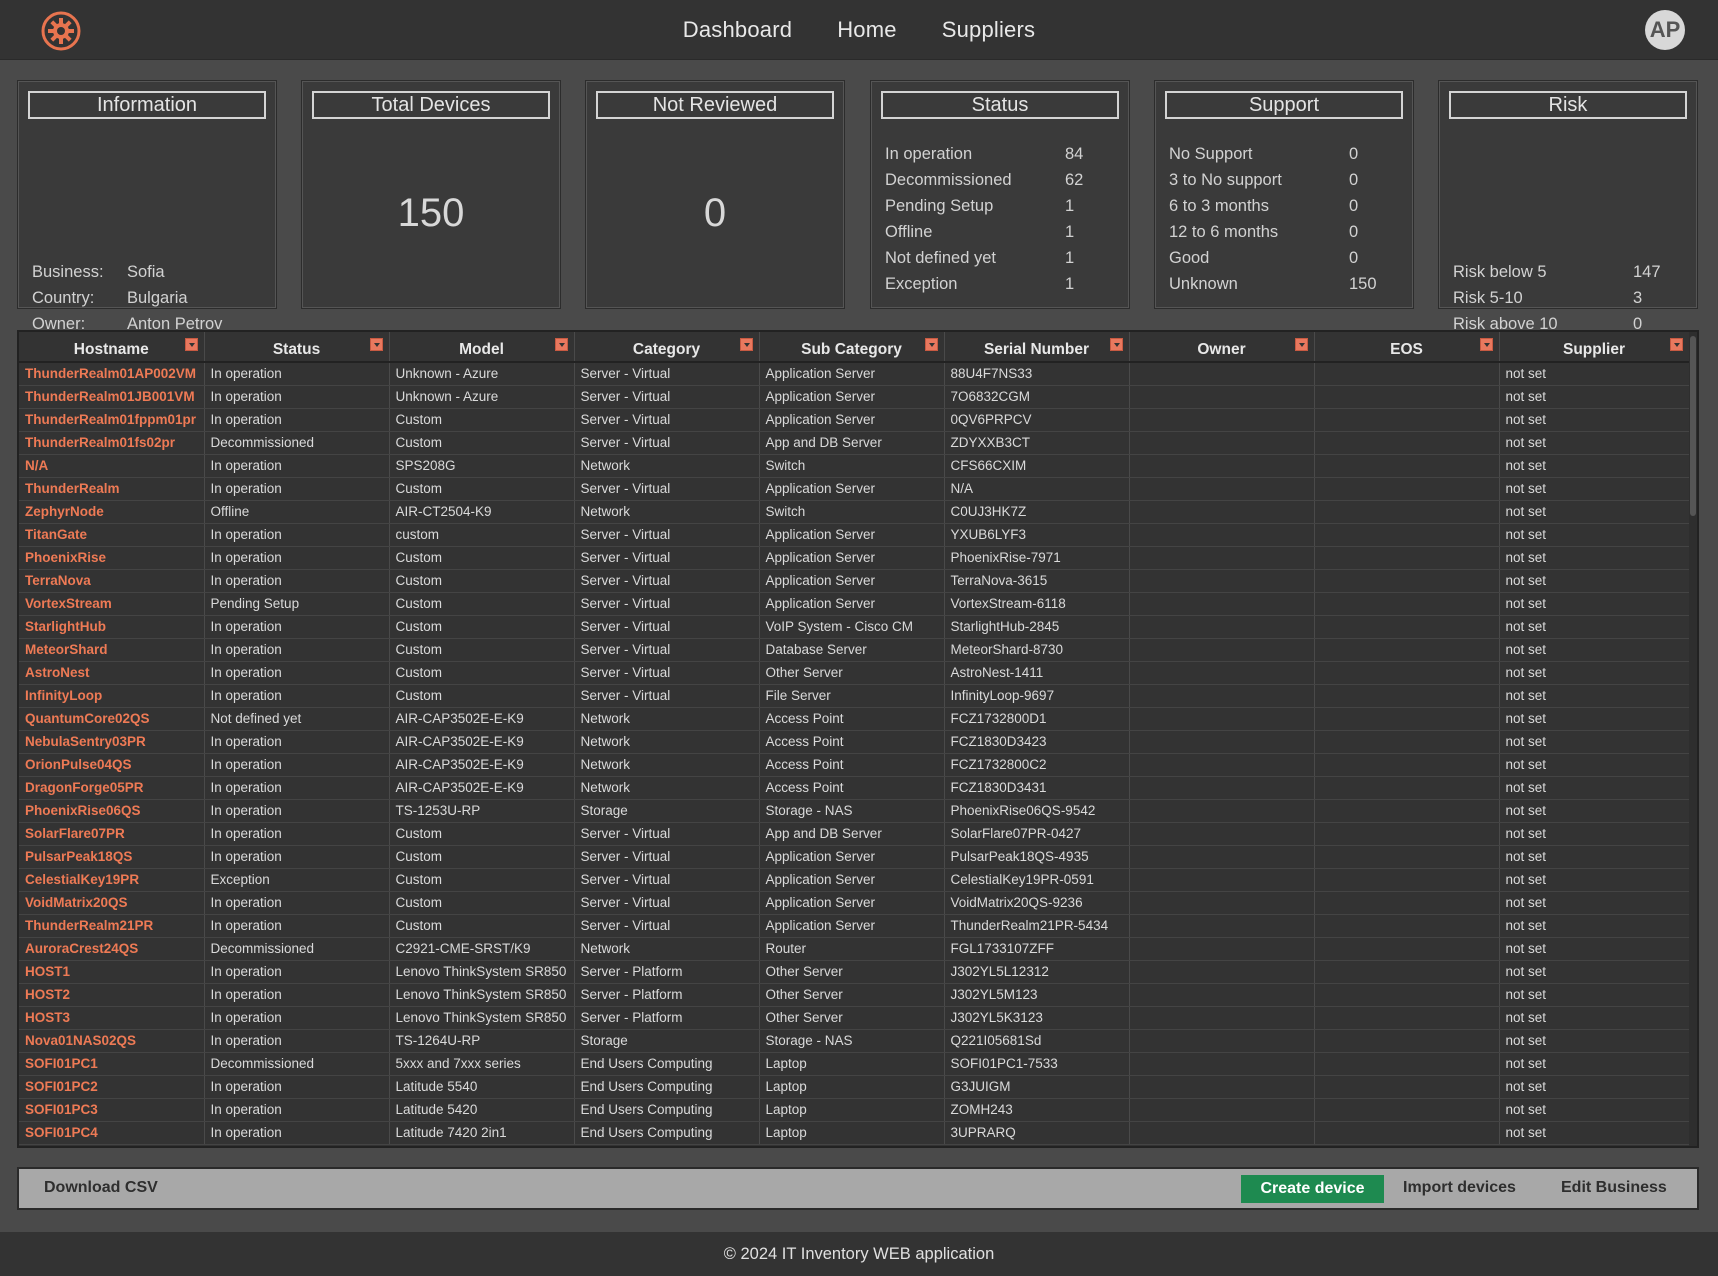 The height and width of the screenshot is (1276, 1718). Describe the element at coordinates (112, 420) in the screenshot. I see `hostname-link: ThunderRealm01fppm01pr` at that location.